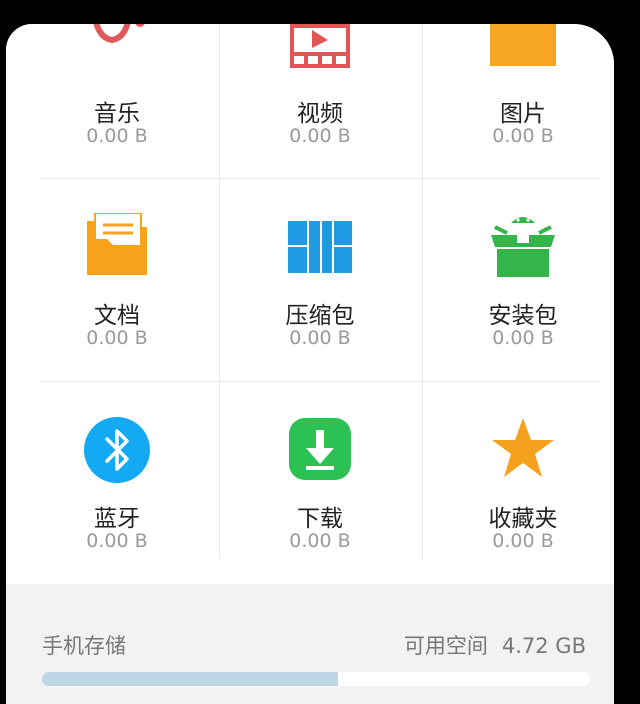 The width and height of the screenshot is (640, 704). What do you see at coordinates (320, 519) in the screenshot?
I see `category-label: 下载` at bounding box center [320, 519].